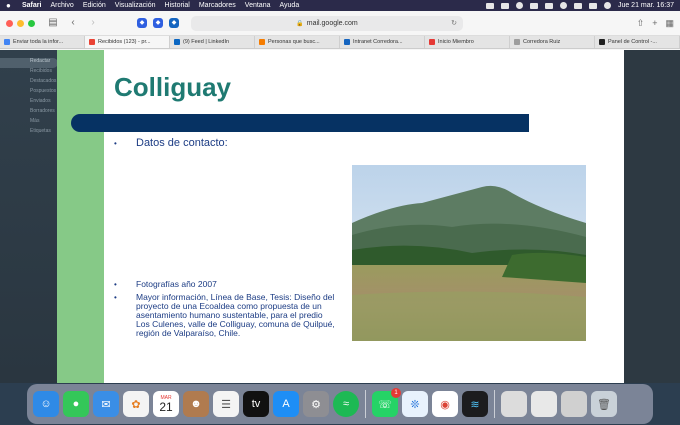 The image size is (680, 425). I want to click on sidebar-toggle-icon: ▤, so click(53, 23).